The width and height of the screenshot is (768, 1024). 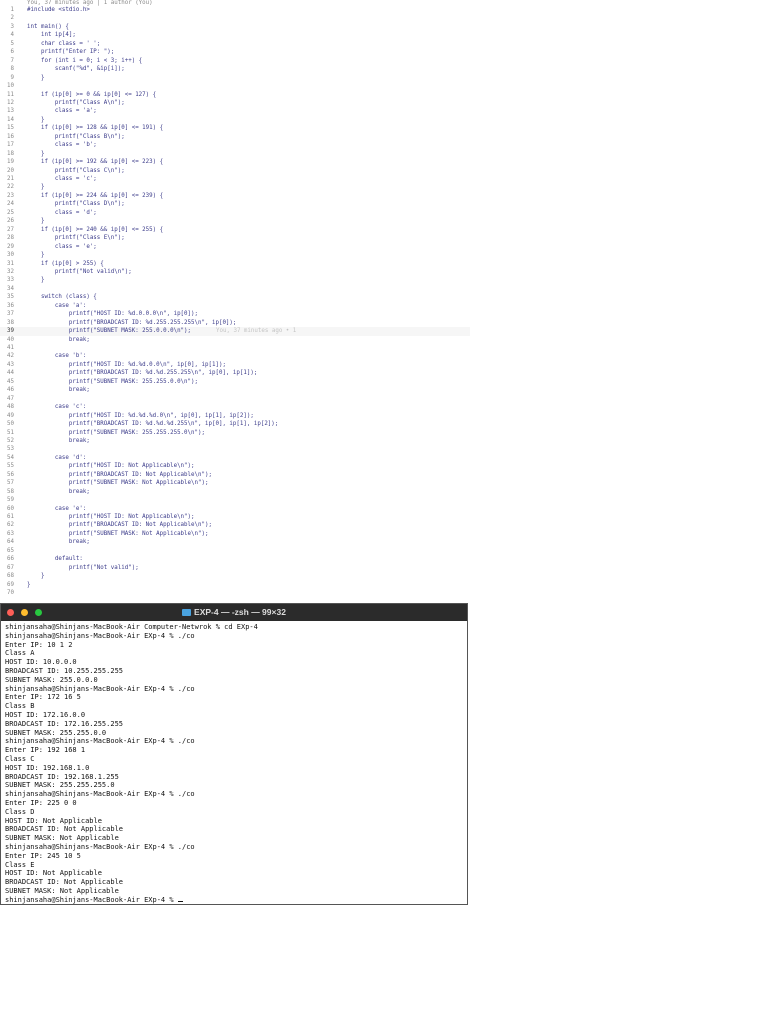 What do you see at coordinates (235, 196) in the screenshot?
I see `code-line: 23 if (ip[0] >= 224 && ip[0] <= 239) {` at bounding box center [235, 196].